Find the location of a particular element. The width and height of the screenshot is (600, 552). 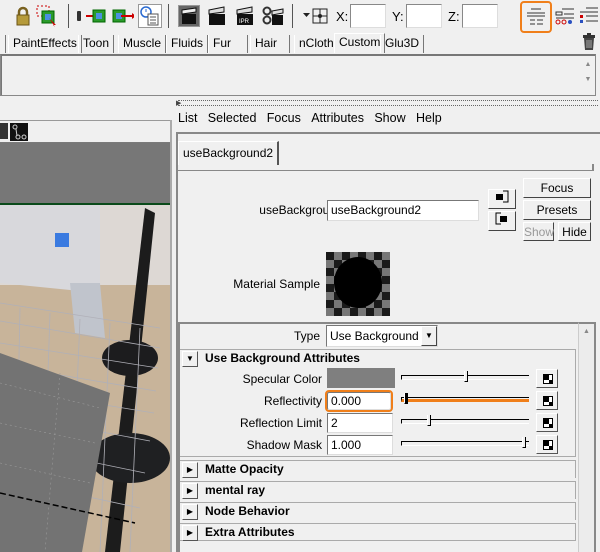

reflectivity-field: 0.000 is located at coordinates (359, 401).